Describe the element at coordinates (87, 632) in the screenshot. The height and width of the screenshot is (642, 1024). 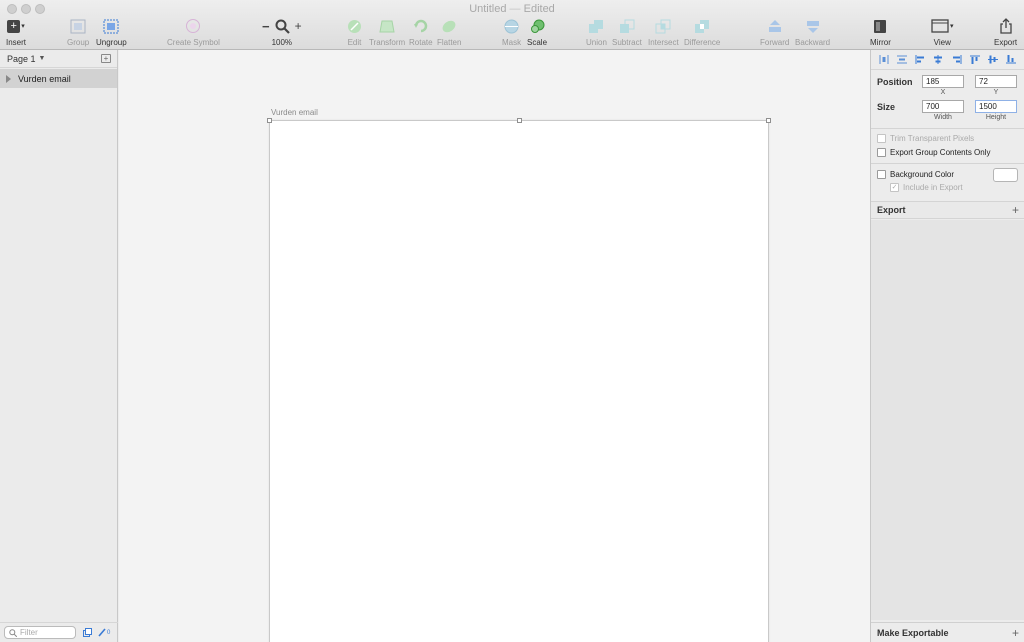
I see `artboard-filter-icon` at that location.